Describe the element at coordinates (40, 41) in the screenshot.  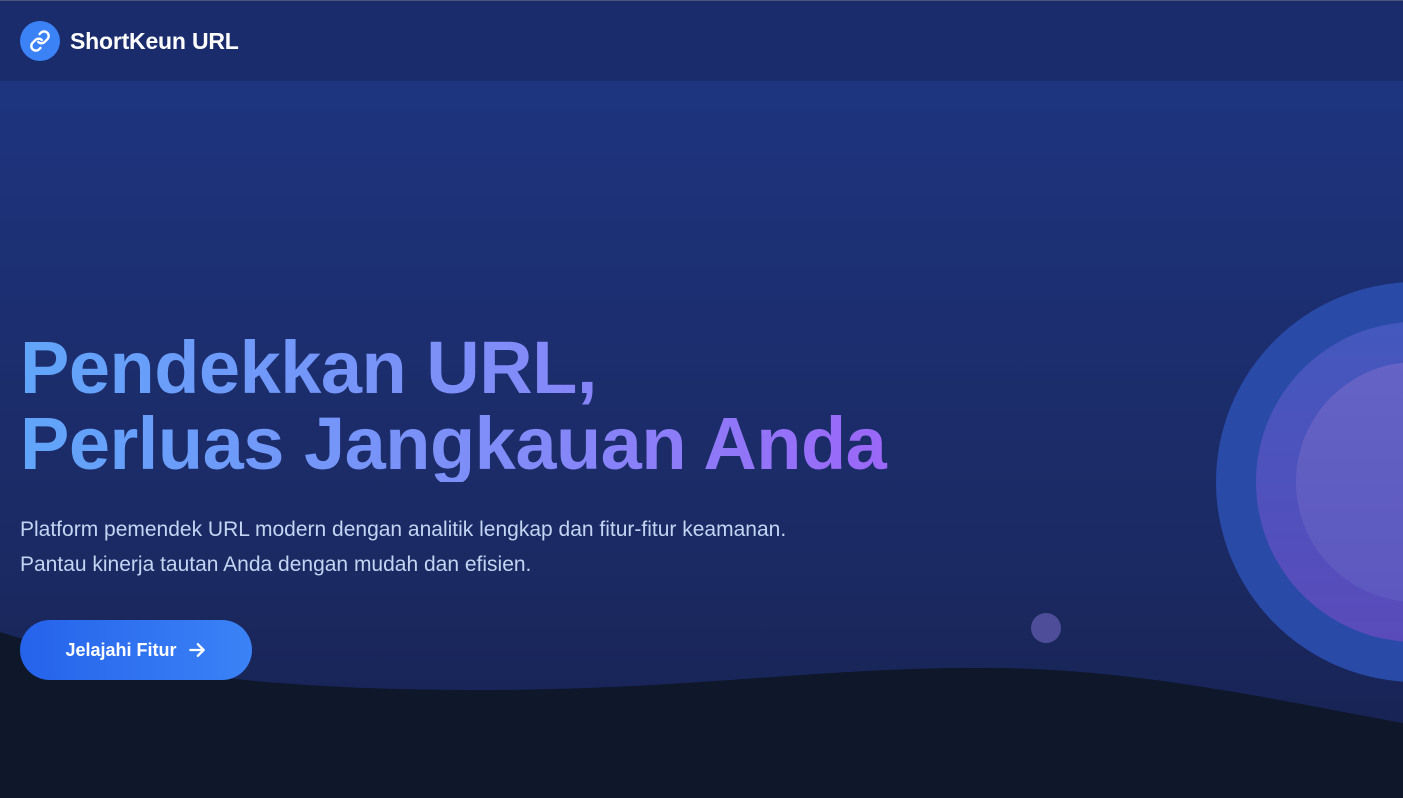
I see `link-icon` at that location.